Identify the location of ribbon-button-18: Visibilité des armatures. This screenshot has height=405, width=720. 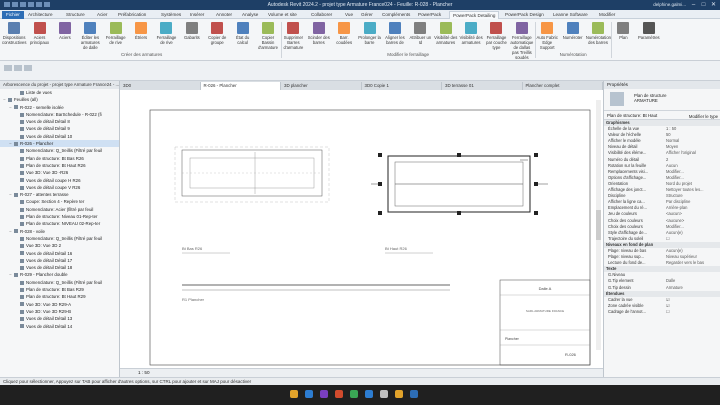
(471, 36).